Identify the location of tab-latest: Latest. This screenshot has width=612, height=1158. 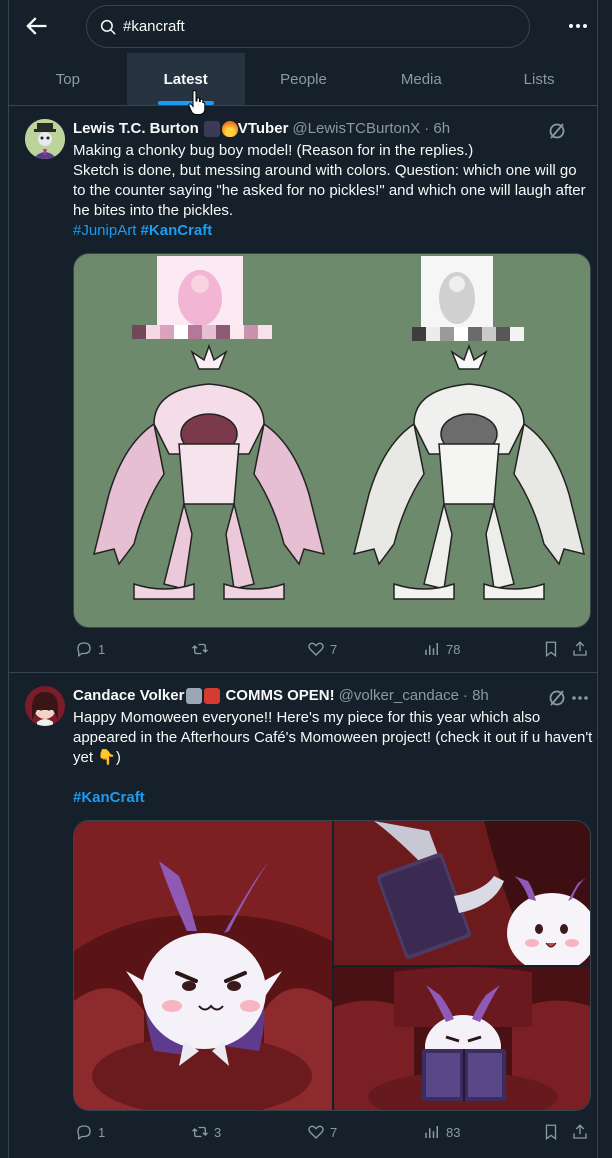
(185, 79).